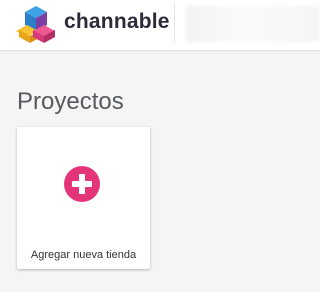  I want to click on channable-logo-icon, so click(36, 24).